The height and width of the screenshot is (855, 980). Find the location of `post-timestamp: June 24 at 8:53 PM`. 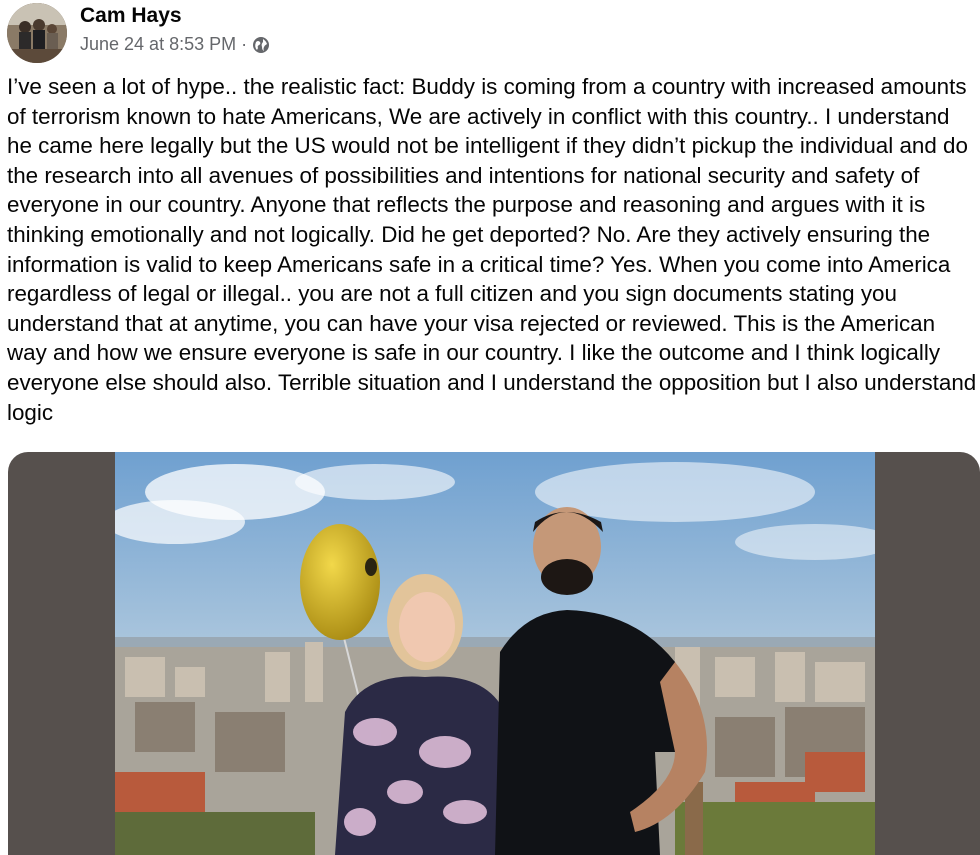

post-timestamp: June 24 at 8:53 PM is located at coordinates (158, 44).